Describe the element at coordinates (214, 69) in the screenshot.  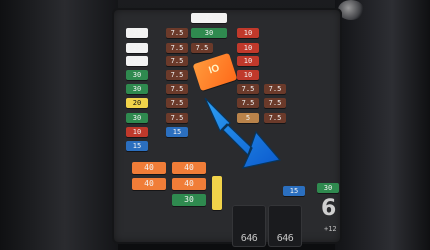
I see `sticker-text: IO` at that location.